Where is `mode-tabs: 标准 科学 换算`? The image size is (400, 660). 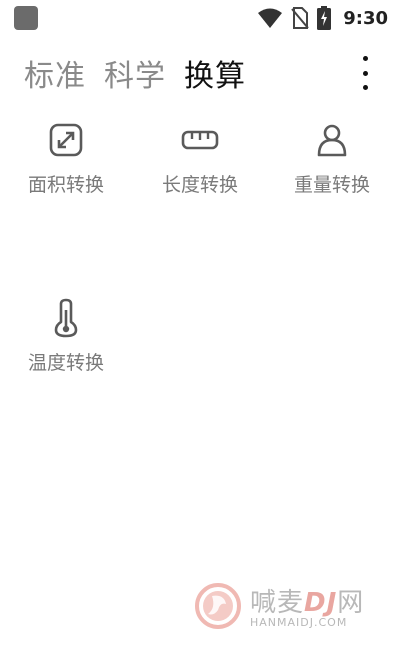
mode-tabs: 标准 科学 换算 is located at coordinates (135, 73).